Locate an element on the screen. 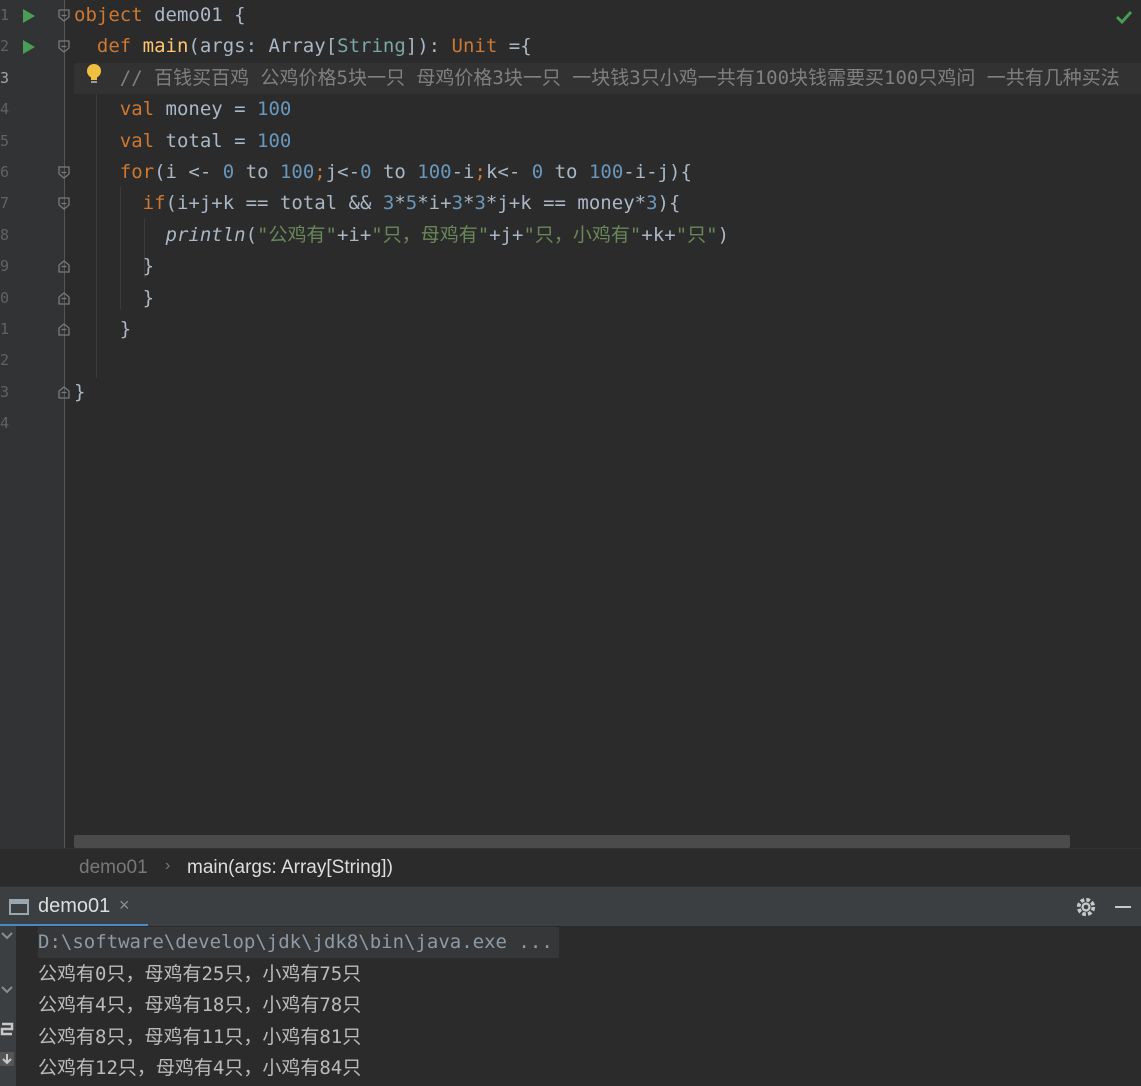  bulb-icon is located at coordinates (94, 74).